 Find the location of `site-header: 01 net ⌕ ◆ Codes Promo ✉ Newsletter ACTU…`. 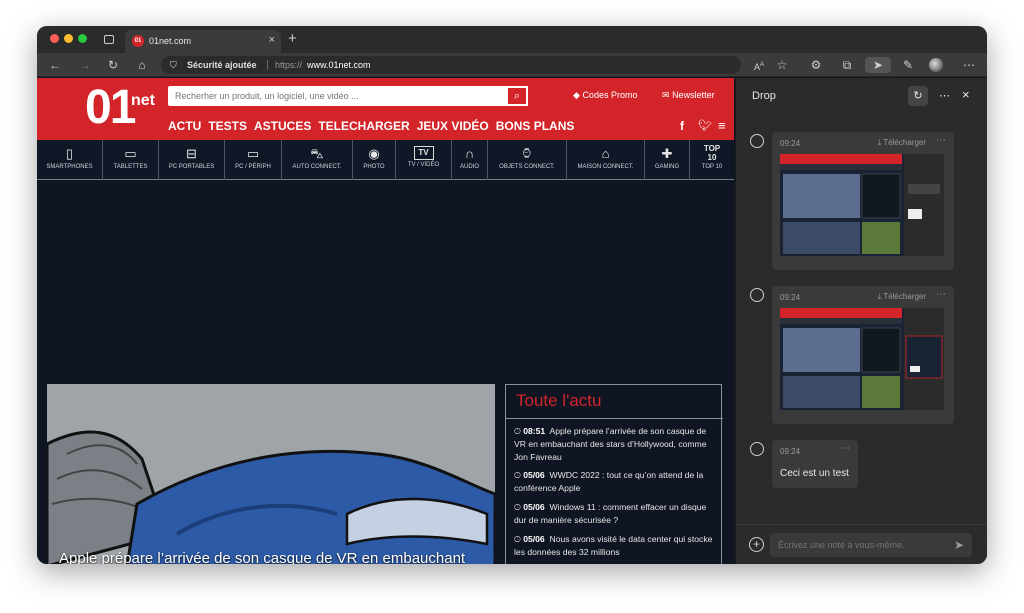

site-header: 01 net ⌕ ◆ Codes Promo ✉ Newsletter ACTU… is located at coordinates (385, 109).